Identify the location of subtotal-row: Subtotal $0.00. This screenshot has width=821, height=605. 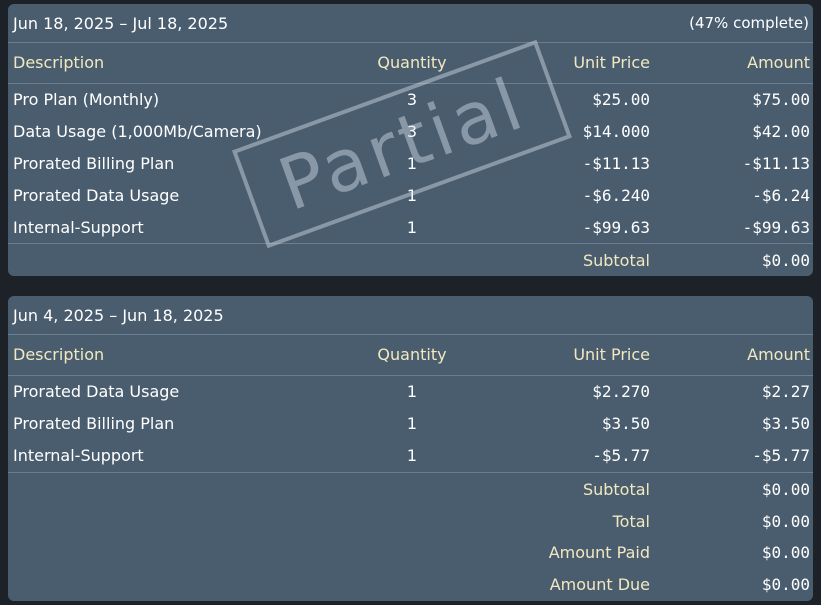
(410, 261).